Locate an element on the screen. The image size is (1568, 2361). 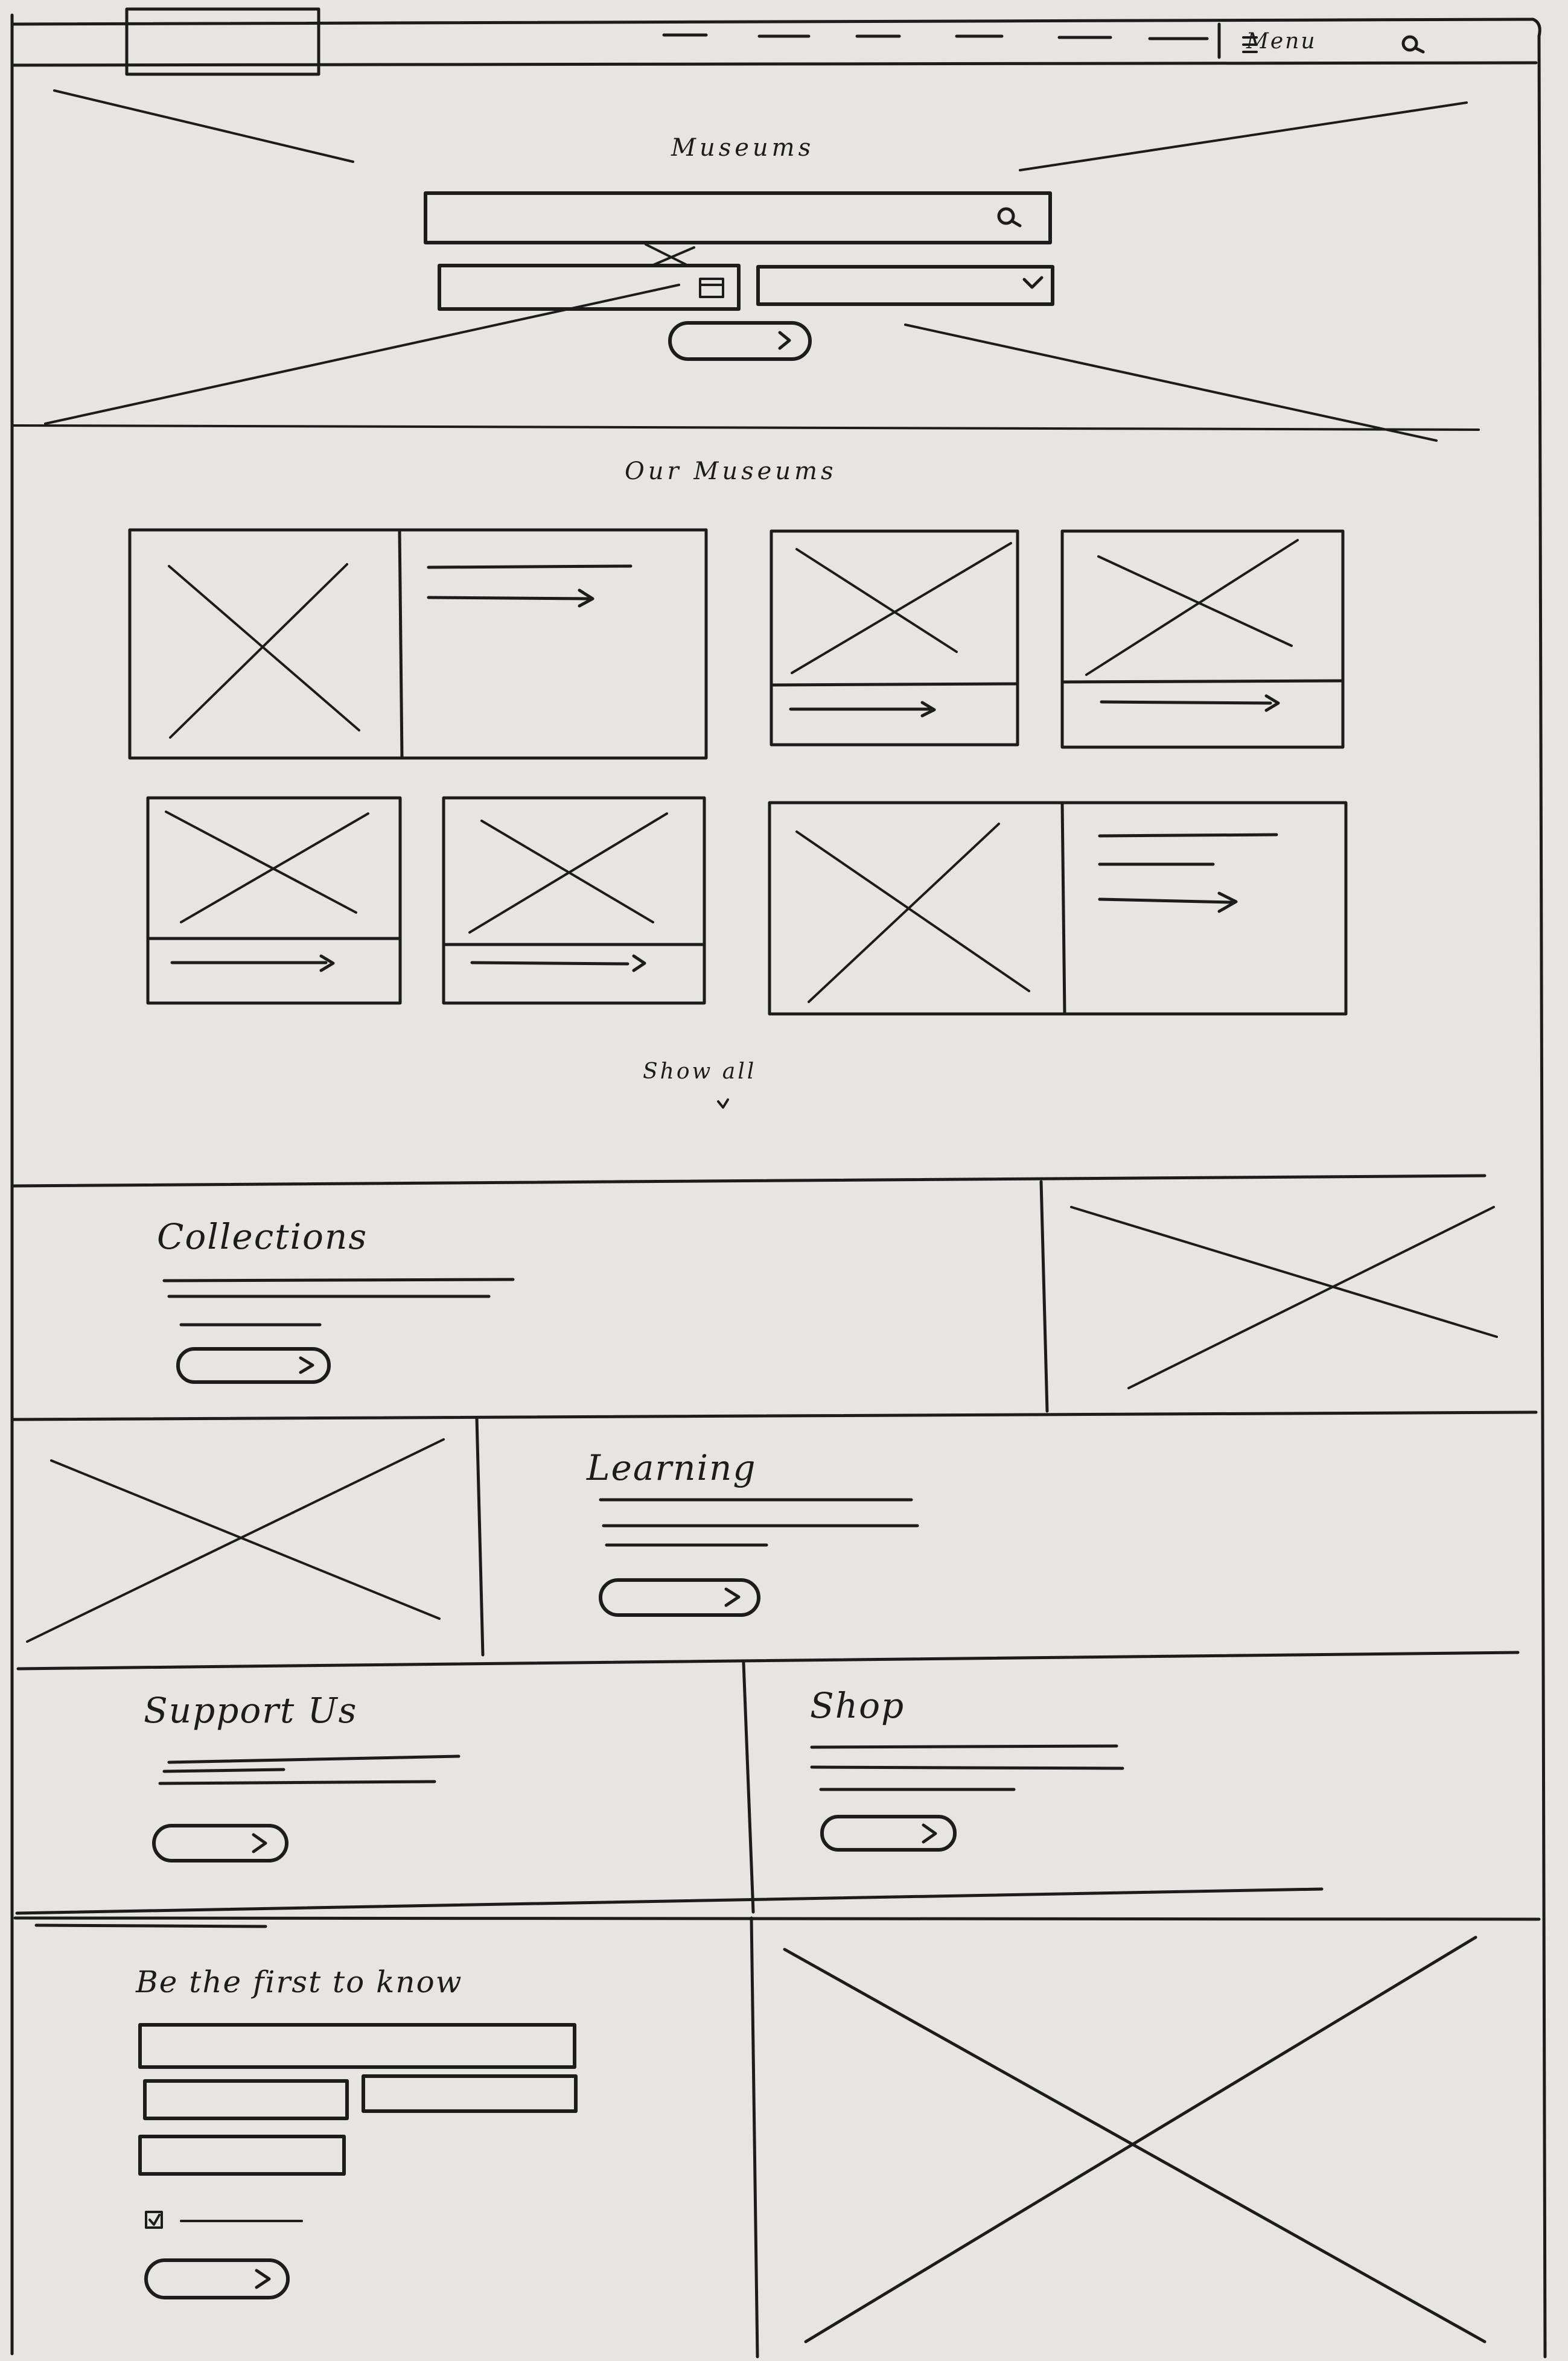
newsletter-extra-input is located at coordinates (242, 2155).